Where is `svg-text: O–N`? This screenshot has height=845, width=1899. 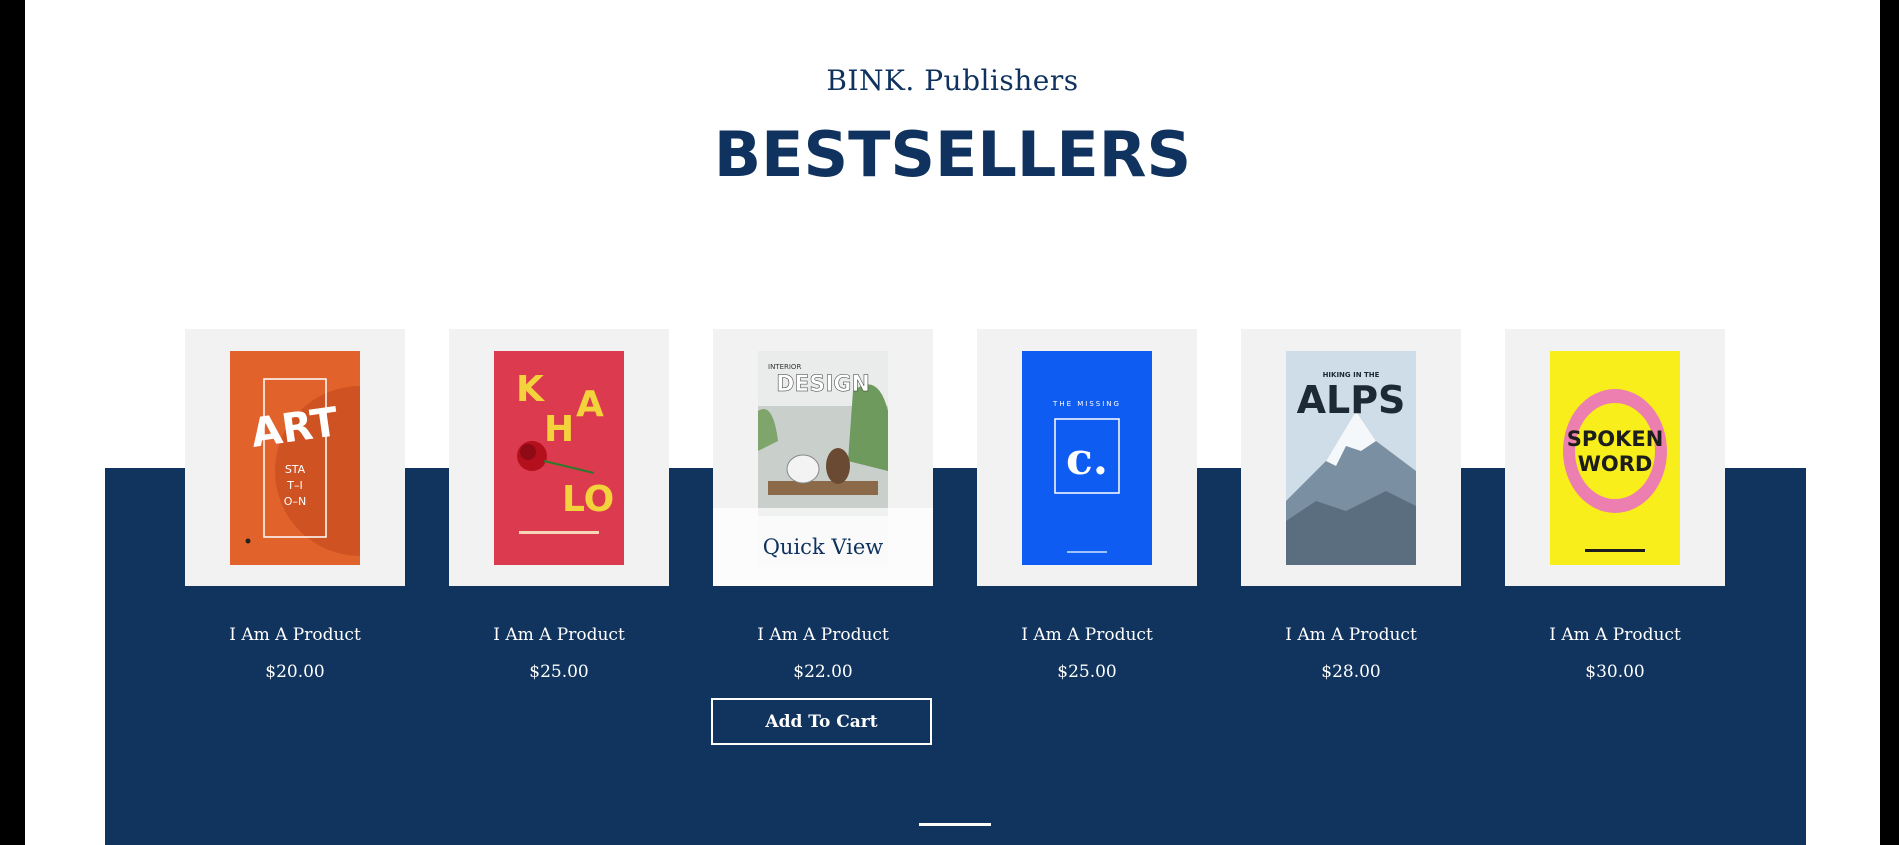
svg-text: O–N is located at coordinates (295, 501).